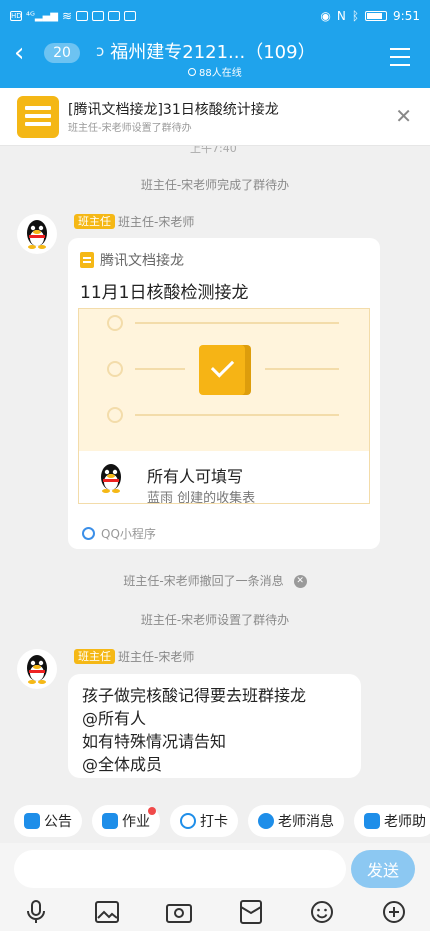  Describe the element at coordinates (201, 497) in the screenshot. I see `fill-creator: 蓝雨 创建的收集表` at that location.